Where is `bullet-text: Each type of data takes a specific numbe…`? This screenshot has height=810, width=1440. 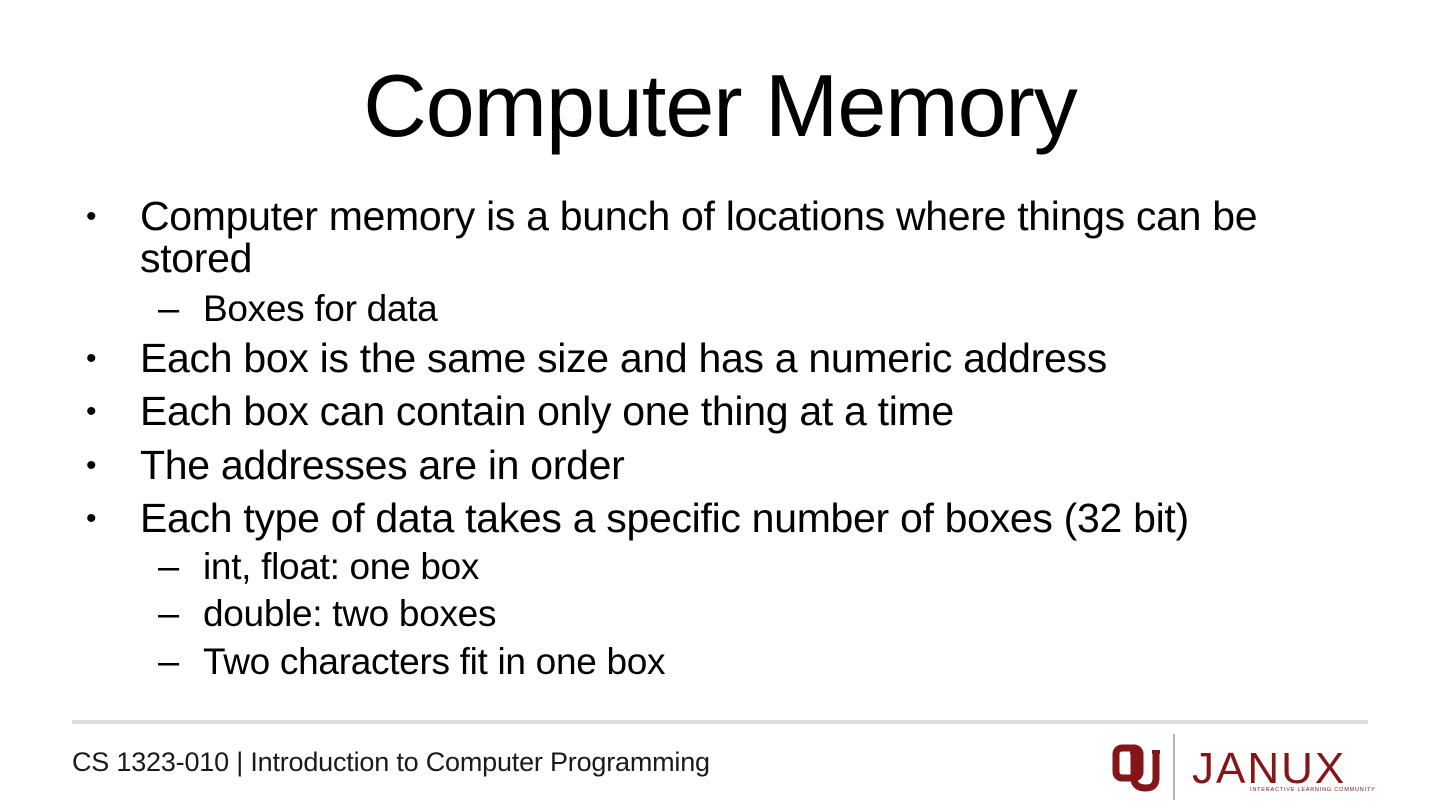 bullet-text: Each type of data takes a specific numbe… is located at coordinates (664, 518).